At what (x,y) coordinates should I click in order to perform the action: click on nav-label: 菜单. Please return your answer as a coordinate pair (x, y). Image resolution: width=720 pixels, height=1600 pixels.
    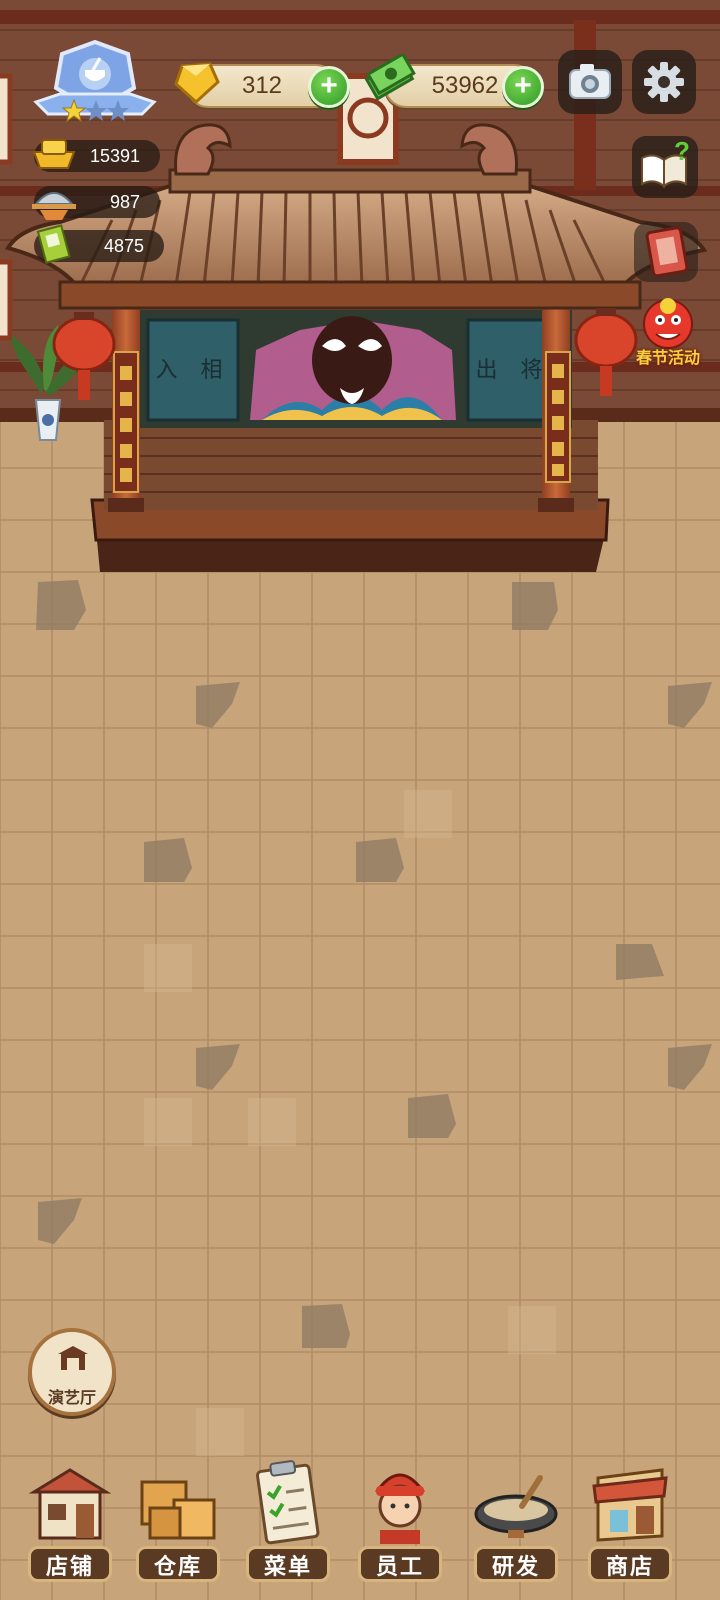
    Looking at the image, I should click on (288, 1564).